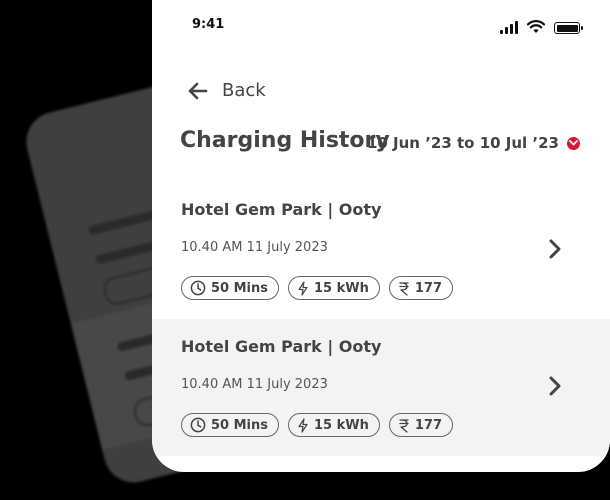  I want to click on battery-icon, so click(568, 28).